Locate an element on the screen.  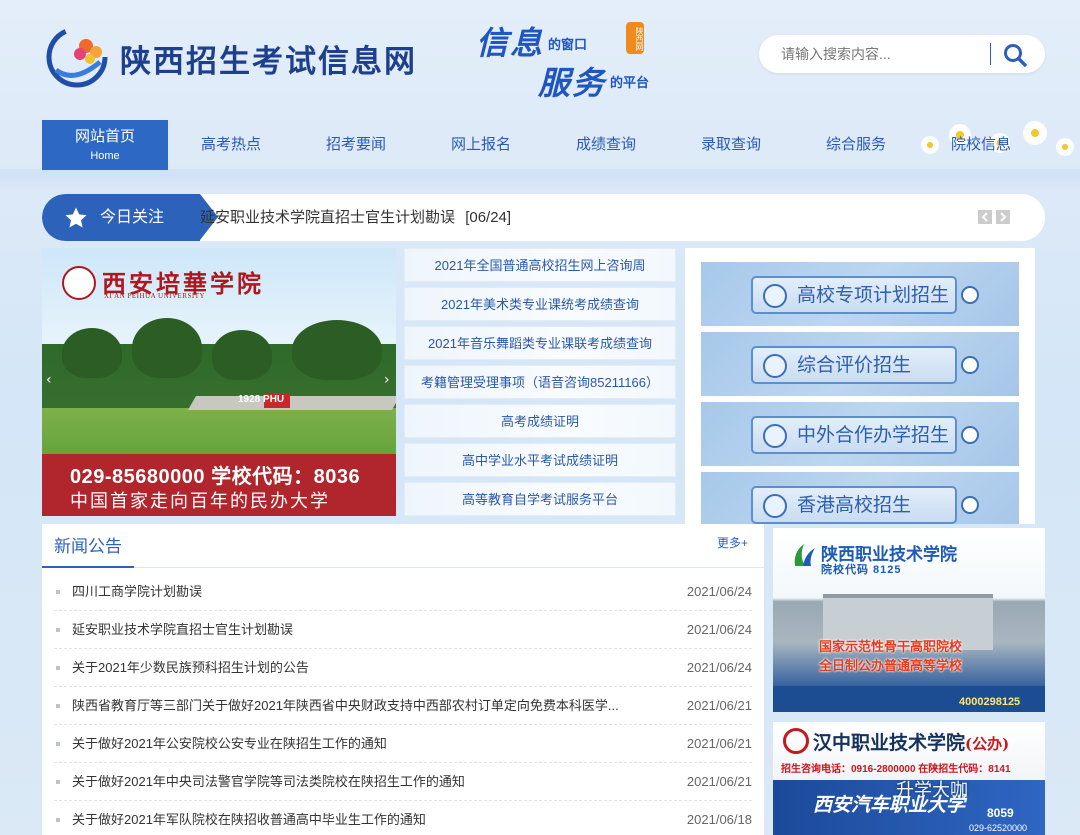
news-row-title: 关于做好2021年公安院校公安专业在陕招生工作的通知 is located at coordinates (229, 743).